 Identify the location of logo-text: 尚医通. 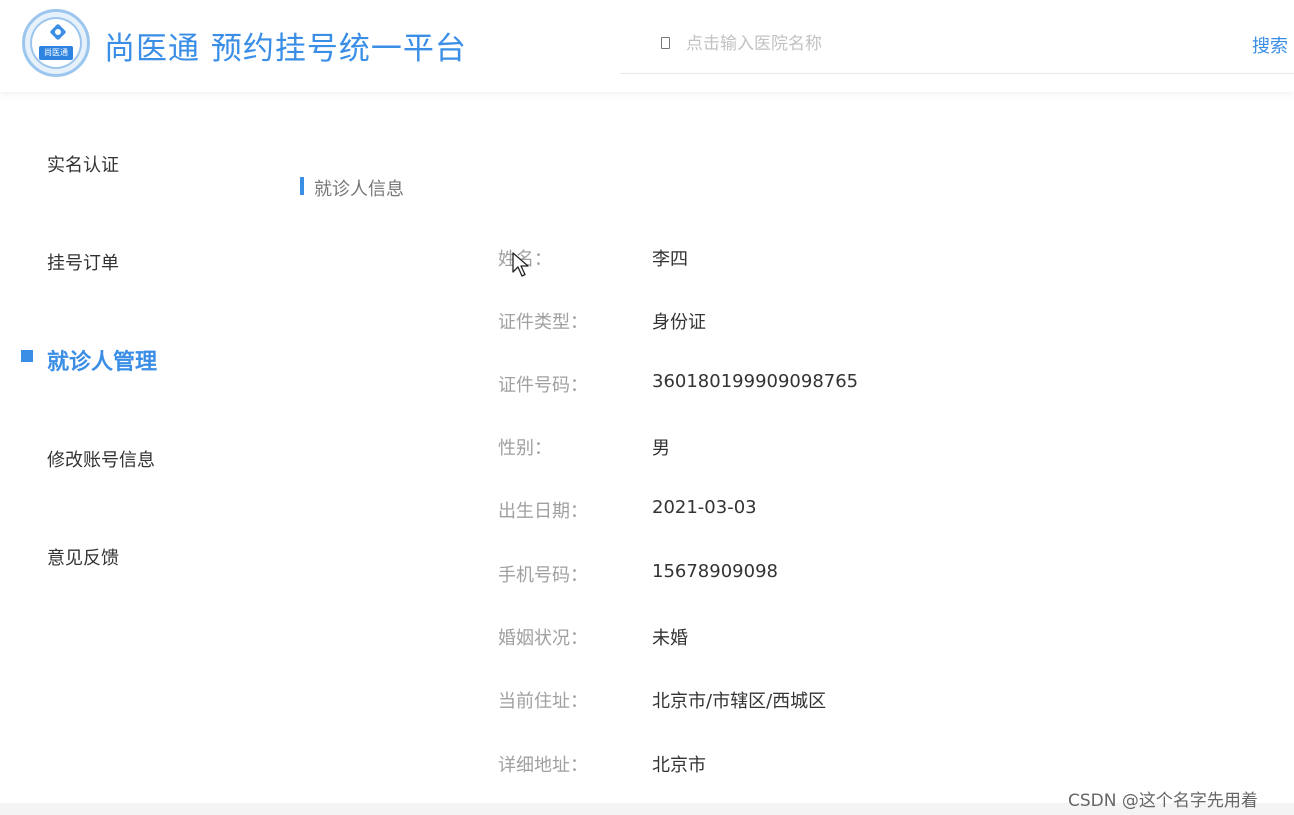
(56, 53).